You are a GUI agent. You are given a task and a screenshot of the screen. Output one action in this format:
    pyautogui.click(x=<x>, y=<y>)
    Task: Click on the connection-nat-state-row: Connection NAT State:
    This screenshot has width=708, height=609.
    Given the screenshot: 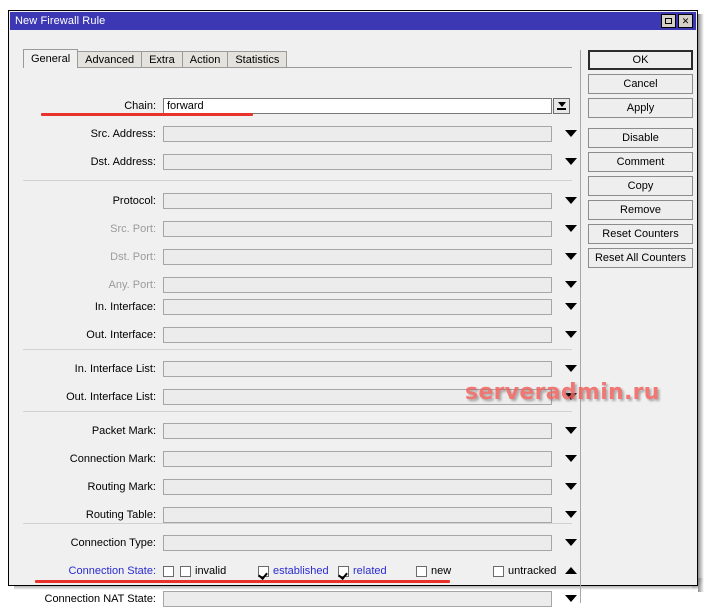 What is the action you would take?
    pyautogui.click(x=300, y=599)
    